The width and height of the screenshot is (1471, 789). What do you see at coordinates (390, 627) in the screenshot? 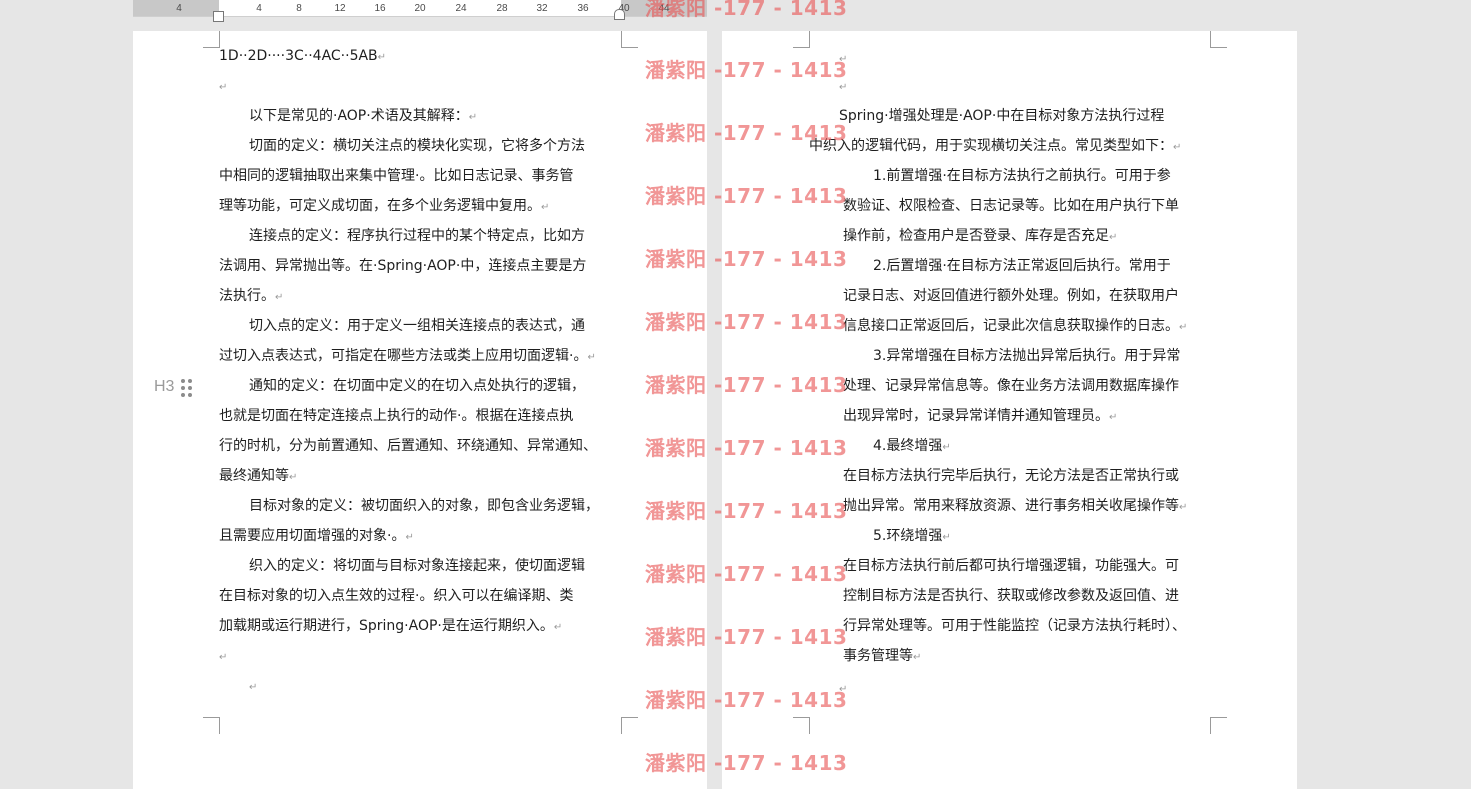
I see `paragraph-line: 加载期或运行期进行，Spring·AOP·是在运行期织入。↵` at bounding box center [390, 627].